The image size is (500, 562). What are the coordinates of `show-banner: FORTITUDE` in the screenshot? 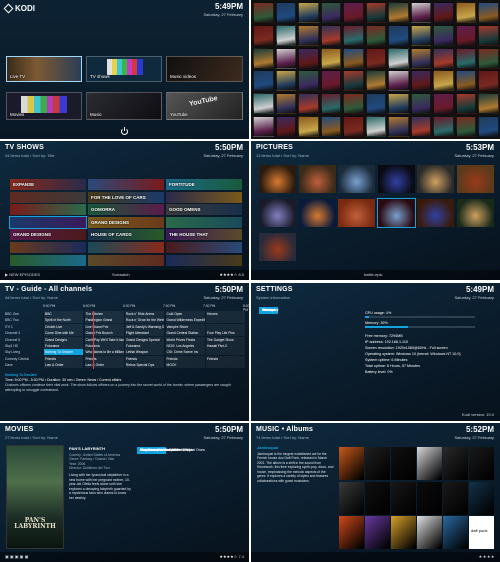 It's located at (204, 184).